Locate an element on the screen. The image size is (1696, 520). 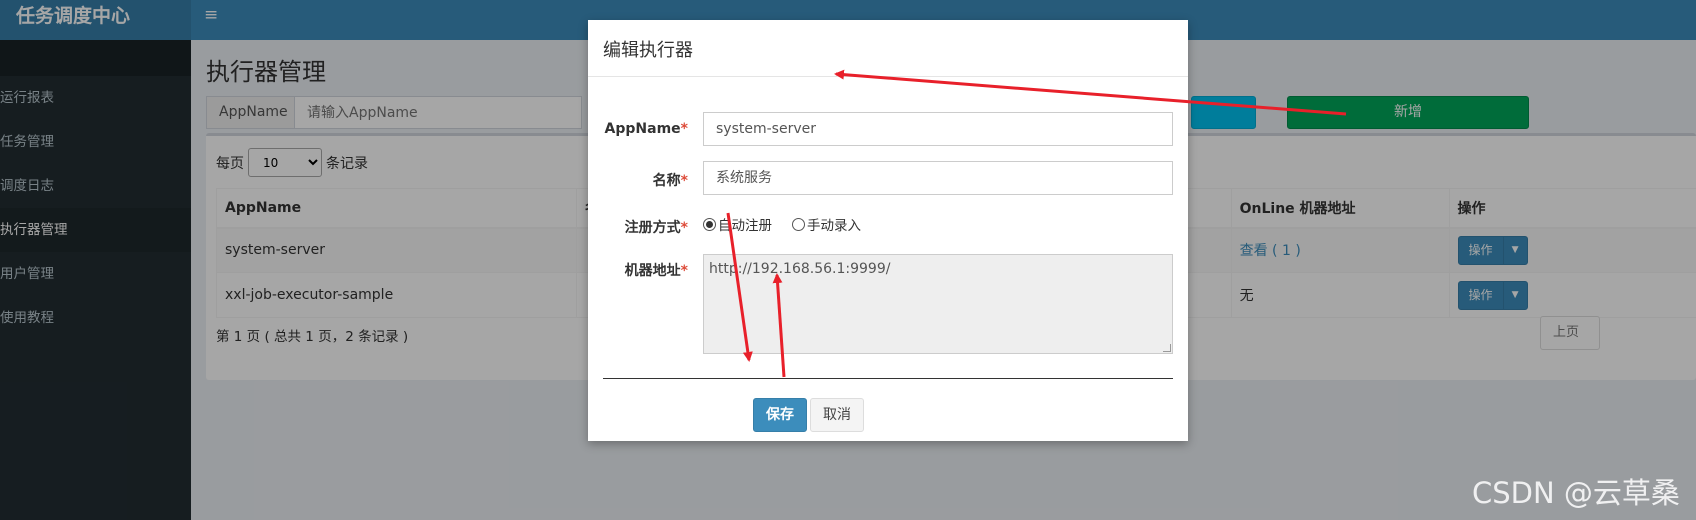
arrow-to-address is located at coordinates (779, 325).